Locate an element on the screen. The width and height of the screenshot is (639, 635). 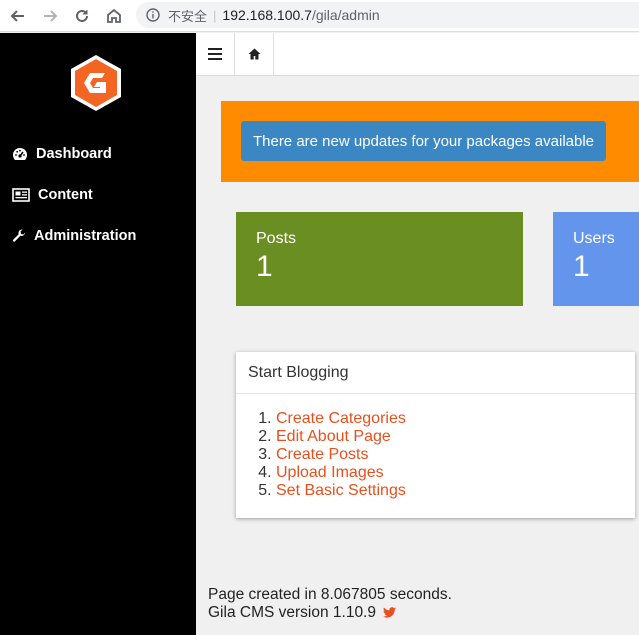
reload-button is located at coordinates (82, 16).